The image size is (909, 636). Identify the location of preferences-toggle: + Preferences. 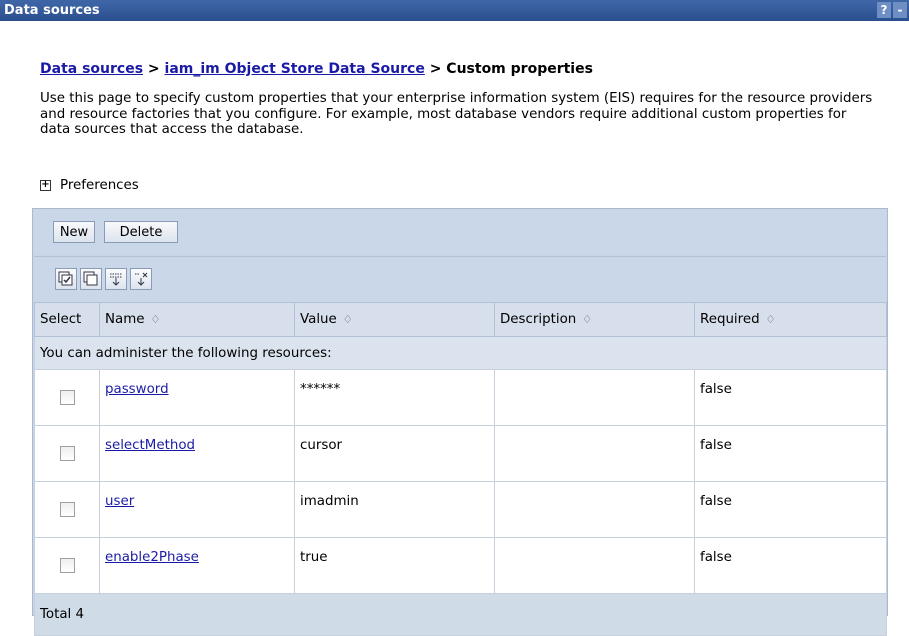
(89, 185).